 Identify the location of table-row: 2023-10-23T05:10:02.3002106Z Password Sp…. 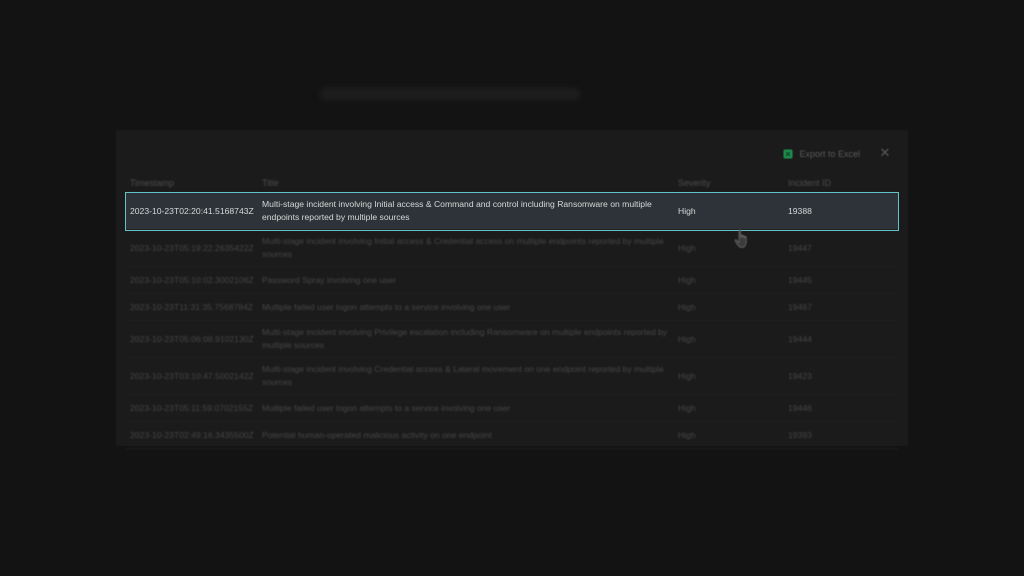
(512, 280).